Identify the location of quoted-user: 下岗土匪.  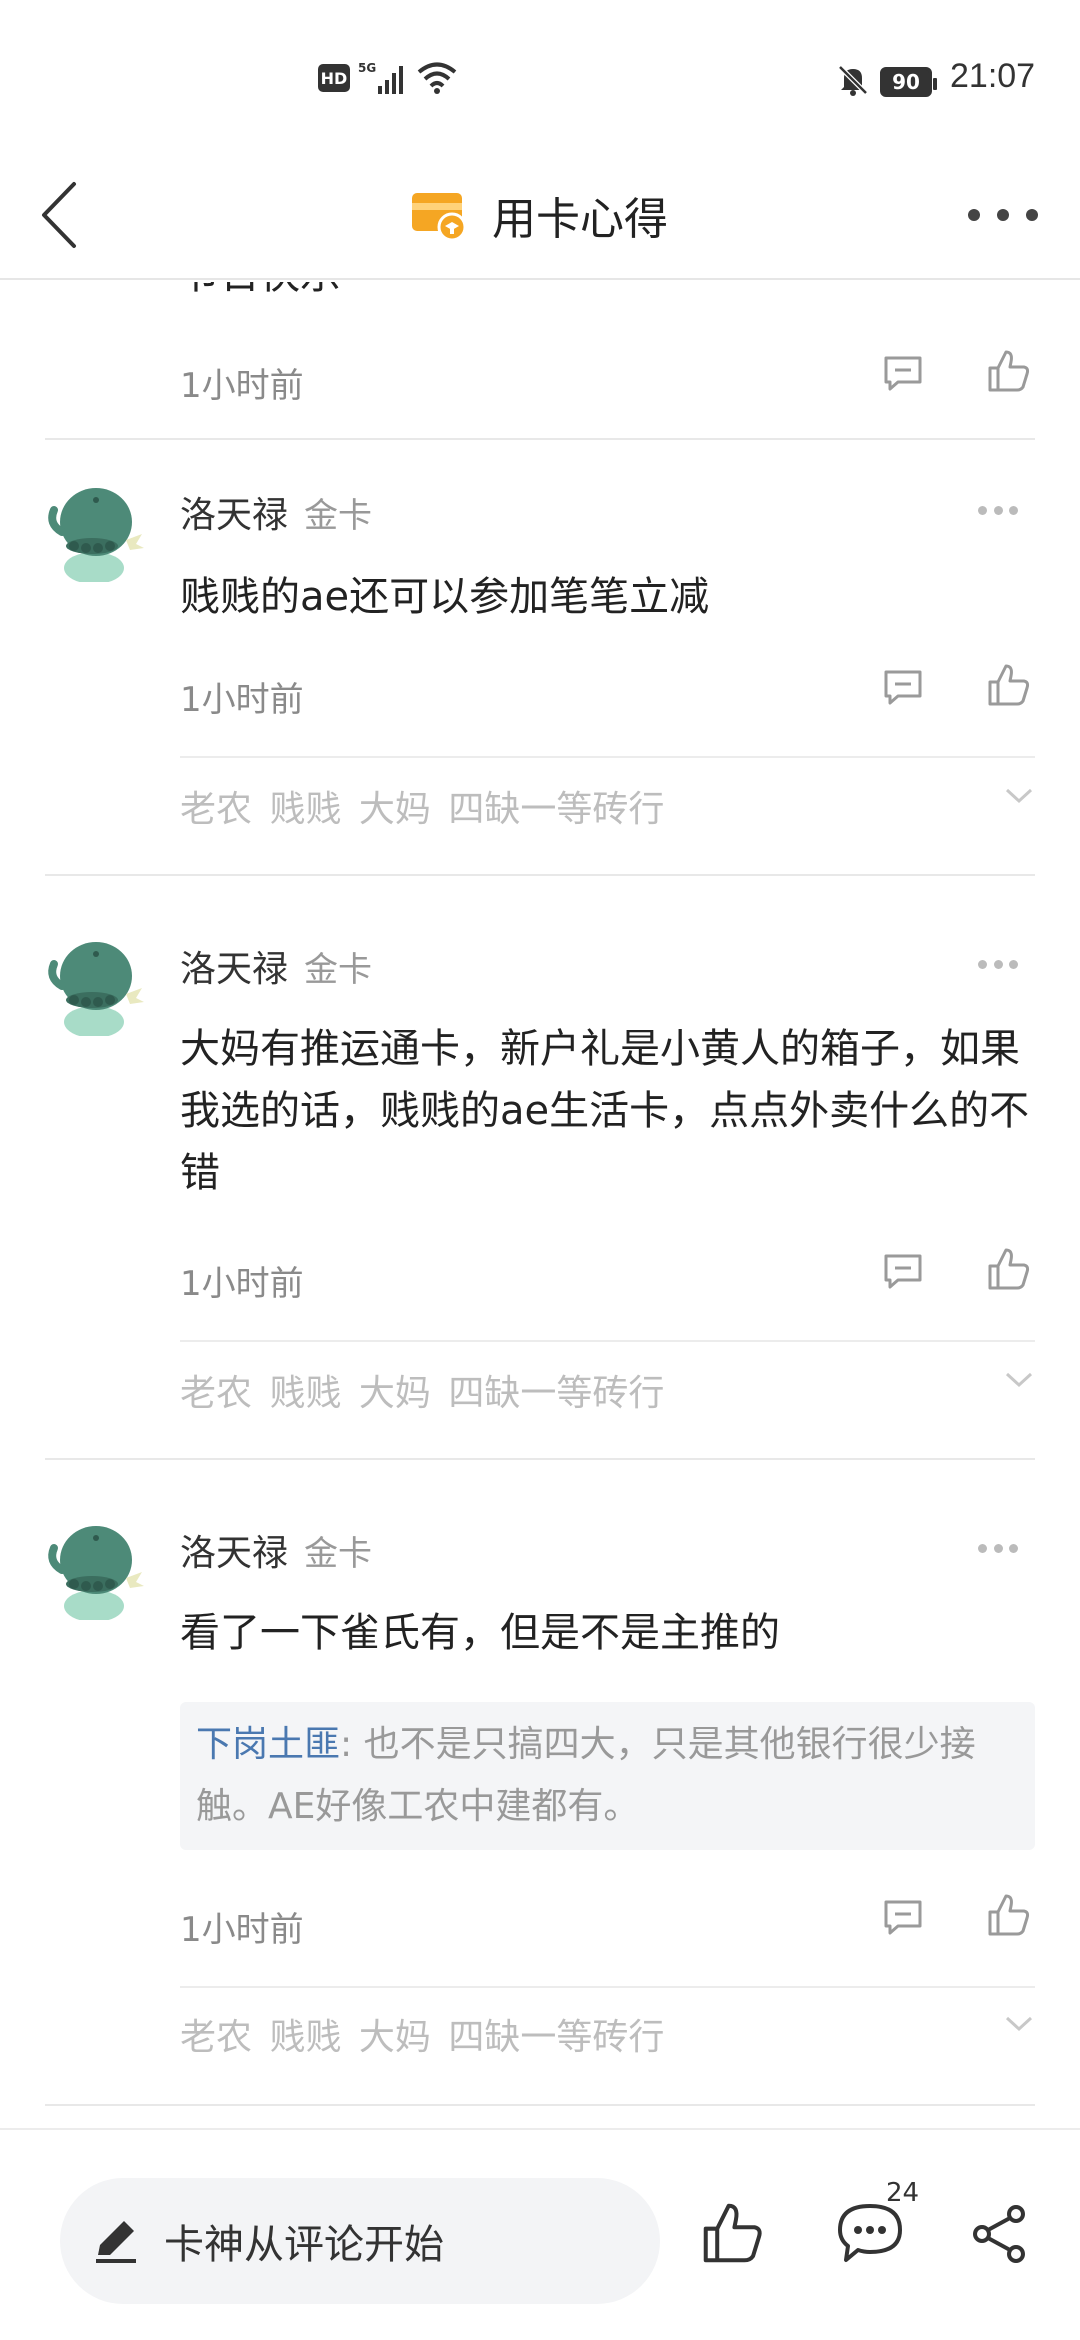
(268, 1744).